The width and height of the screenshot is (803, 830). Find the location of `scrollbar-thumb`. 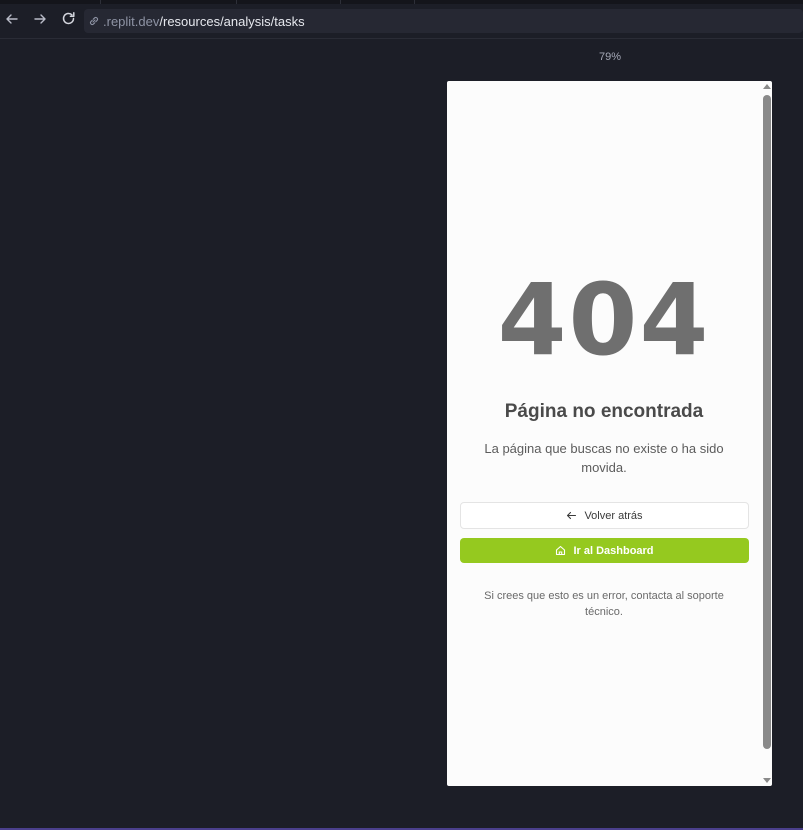

scrollbar-thumb is located at coordinates (767, 422).